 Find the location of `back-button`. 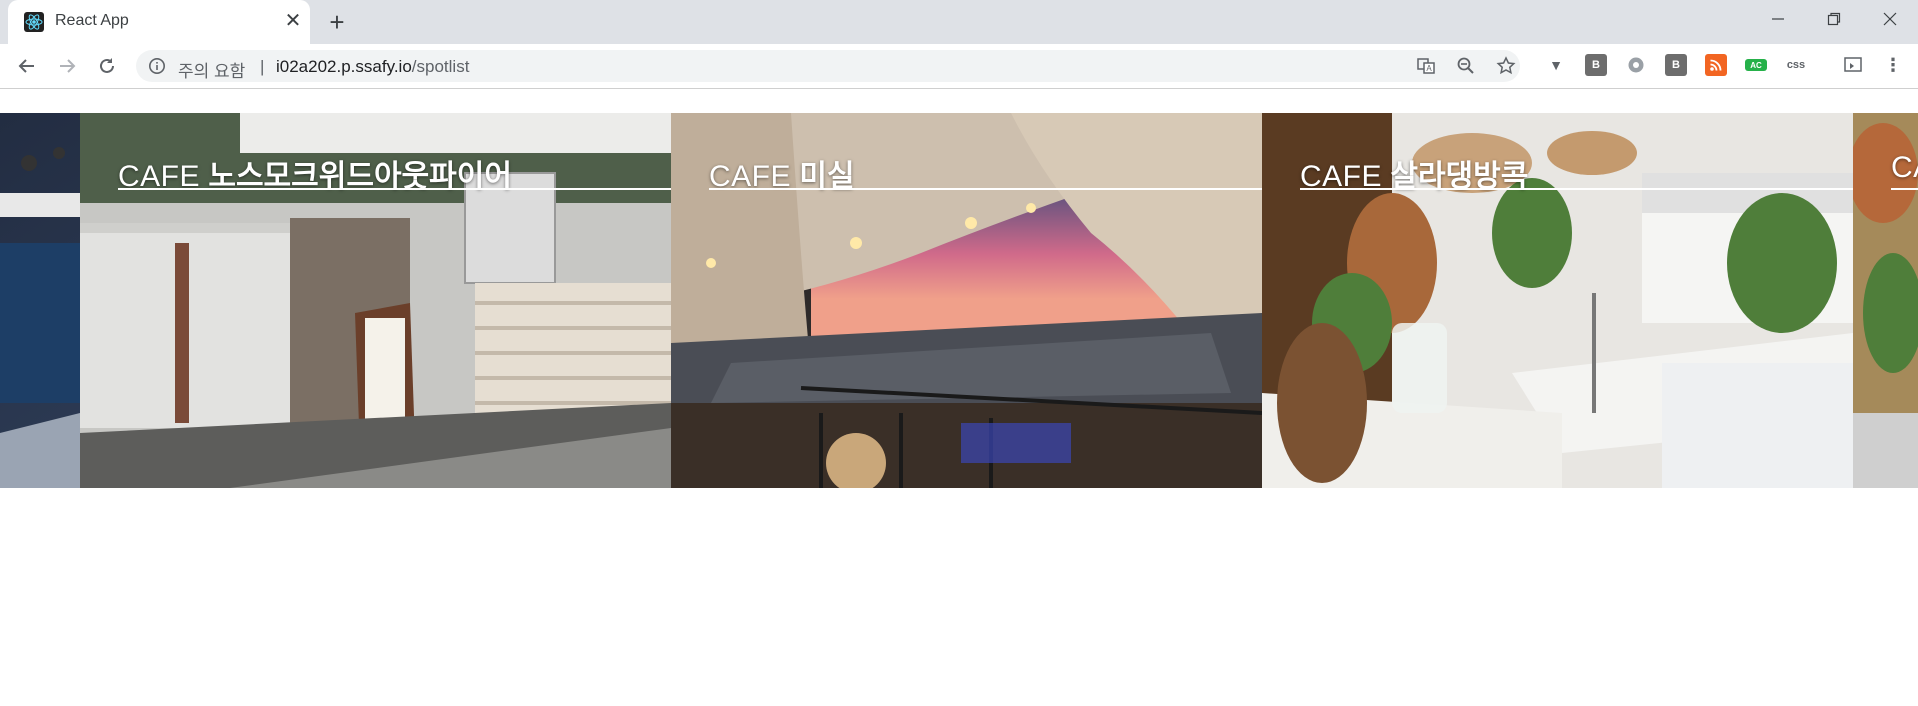

back-button is located at coordinates (27, 66).